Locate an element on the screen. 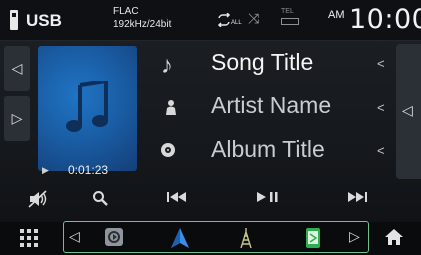 Image resolution: width=421 pixels, height=255 pixels. phone-app-icon is located at coordinates (313, 240).